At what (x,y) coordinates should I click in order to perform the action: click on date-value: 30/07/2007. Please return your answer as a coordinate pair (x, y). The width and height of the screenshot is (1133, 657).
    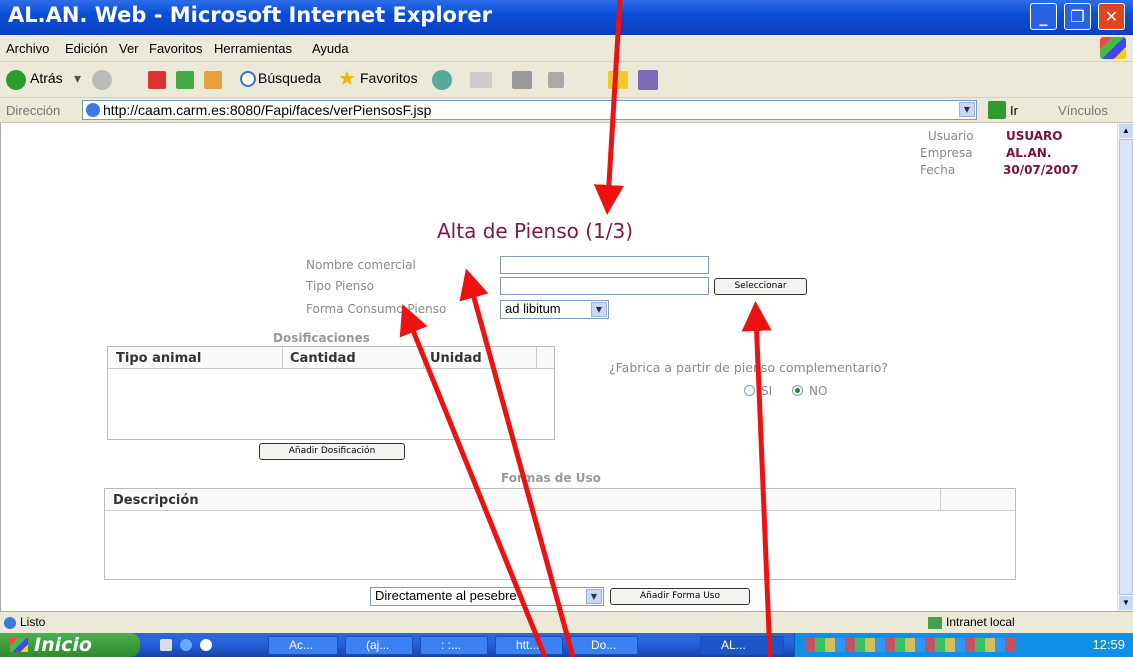
    Looking at the image, I should click on (1041, 170).